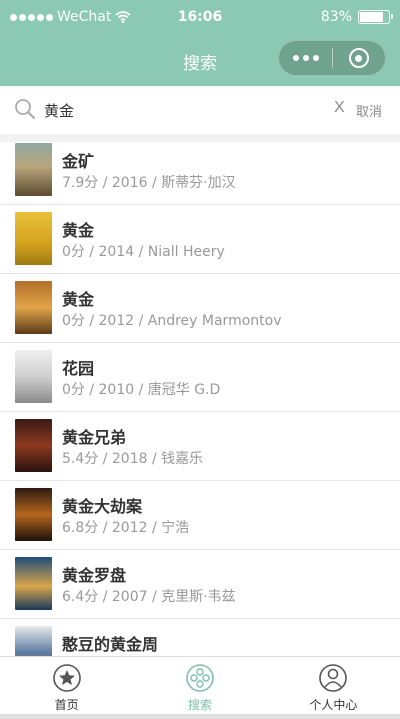 The height and width of the screenshot is (719, 400). I want to click on target-icon, so click(358, 58).